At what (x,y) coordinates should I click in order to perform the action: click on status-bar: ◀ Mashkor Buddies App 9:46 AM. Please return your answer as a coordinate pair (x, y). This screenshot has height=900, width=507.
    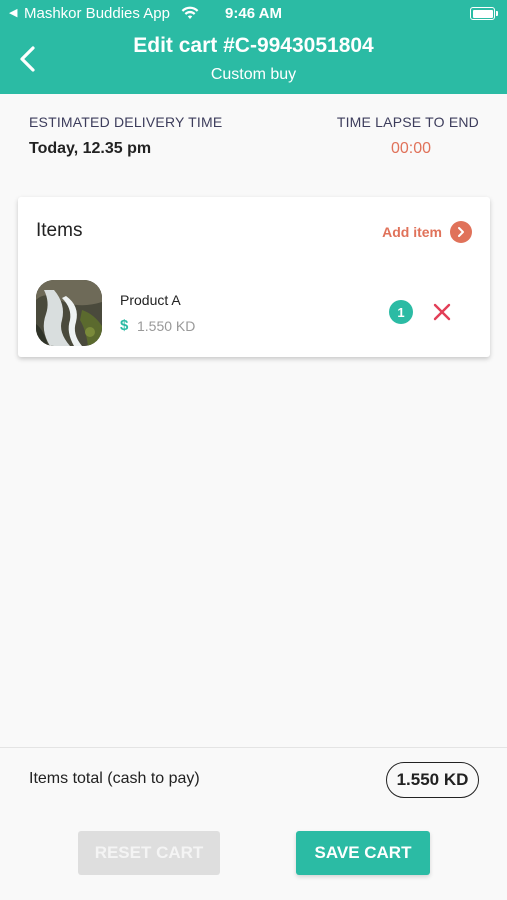
    Looking at the image, I should click on (253, 14).